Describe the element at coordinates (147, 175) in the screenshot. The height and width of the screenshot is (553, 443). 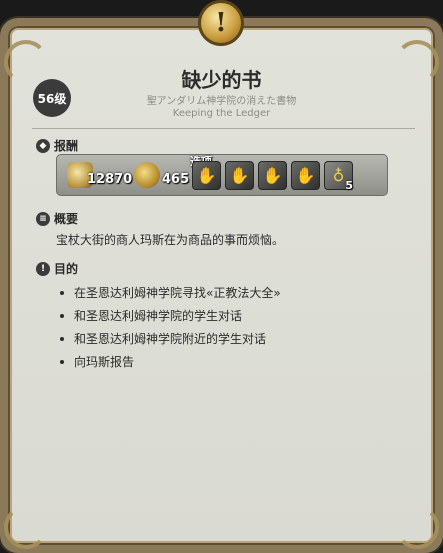
I see `gil-coin-icon` at that location.